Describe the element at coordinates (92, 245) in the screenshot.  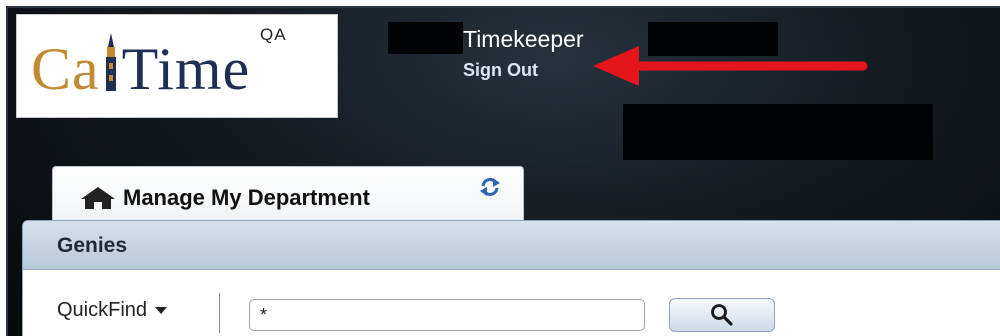
I see `panel-title: Genies` at that location.